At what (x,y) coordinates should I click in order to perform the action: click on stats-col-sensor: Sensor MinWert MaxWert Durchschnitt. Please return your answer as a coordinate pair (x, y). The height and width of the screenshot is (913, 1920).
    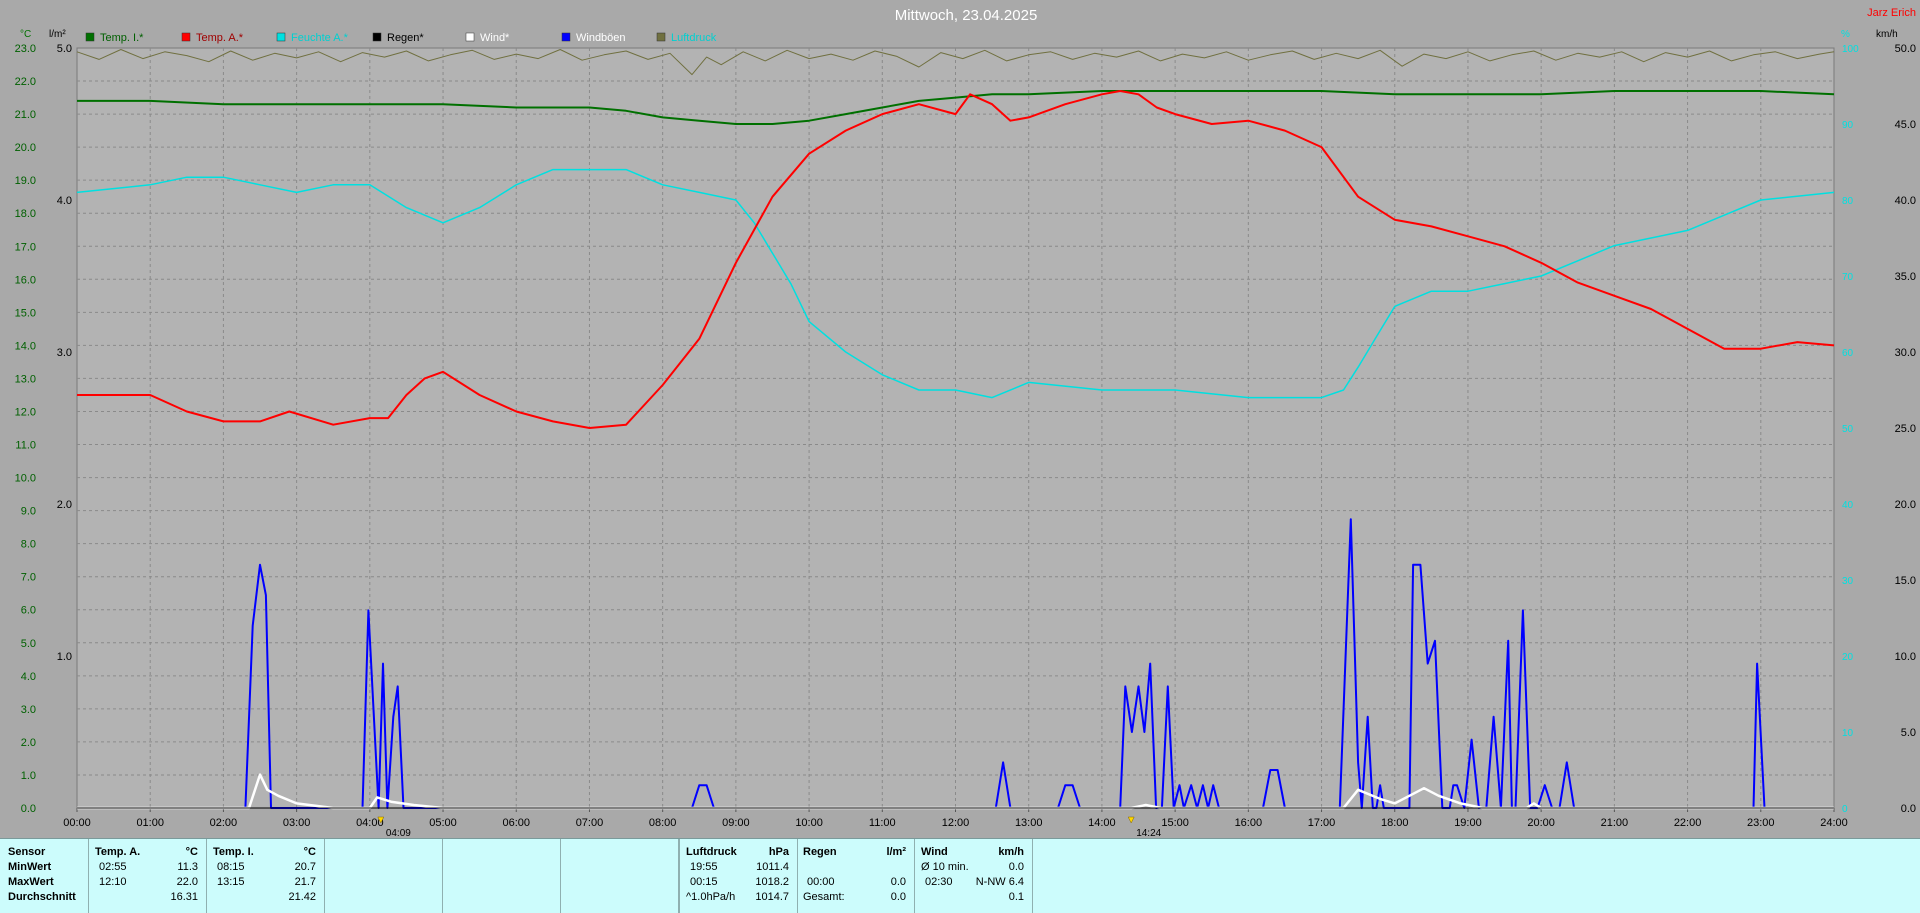
    Looking at the image, I should click on (44, 876).